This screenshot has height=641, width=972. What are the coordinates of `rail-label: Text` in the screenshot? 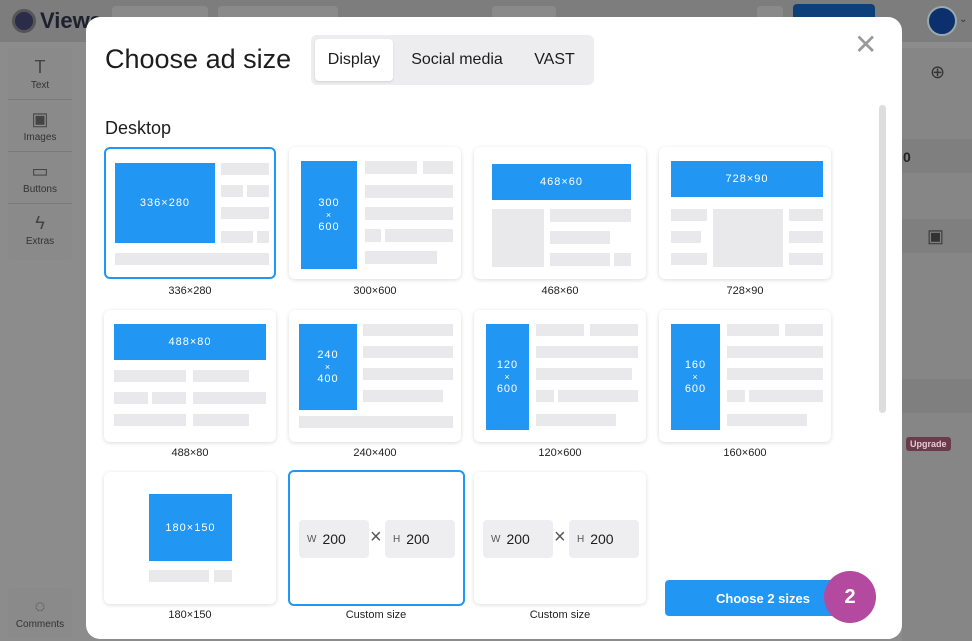 It's located at (40, 85).